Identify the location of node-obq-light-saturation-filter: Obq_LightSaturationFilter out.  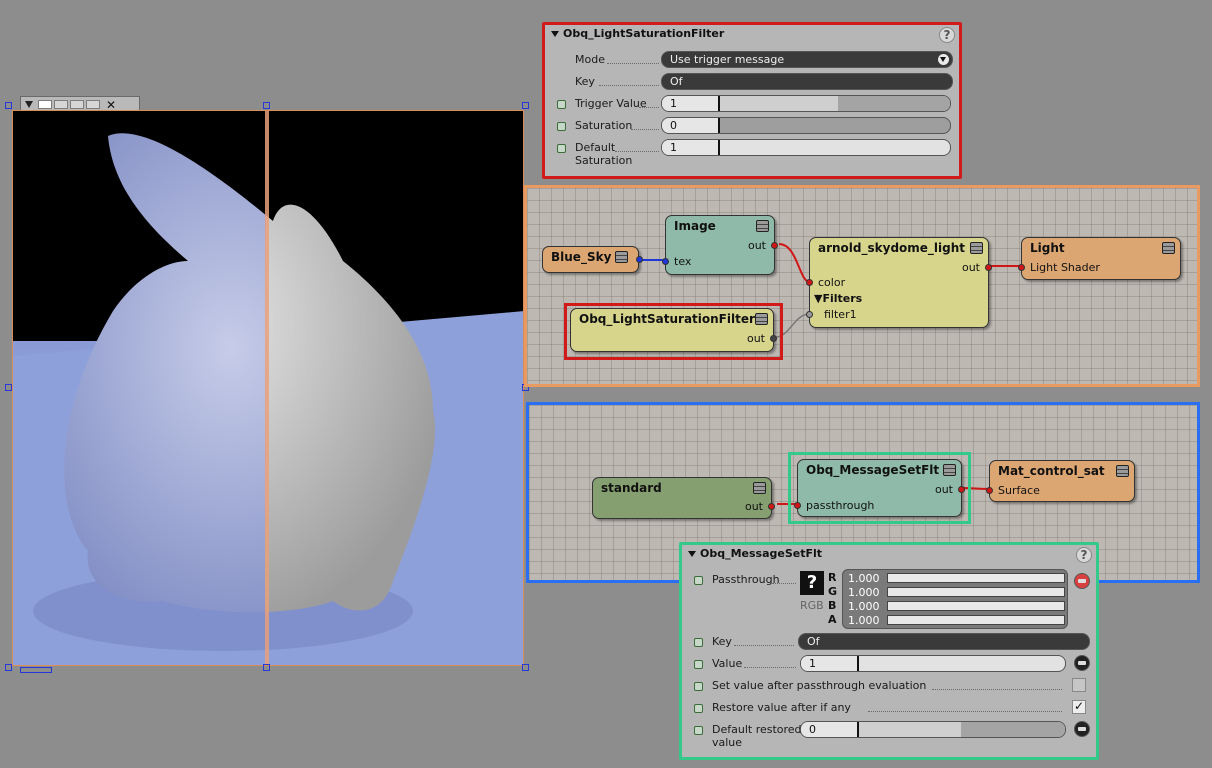
(673, 330).